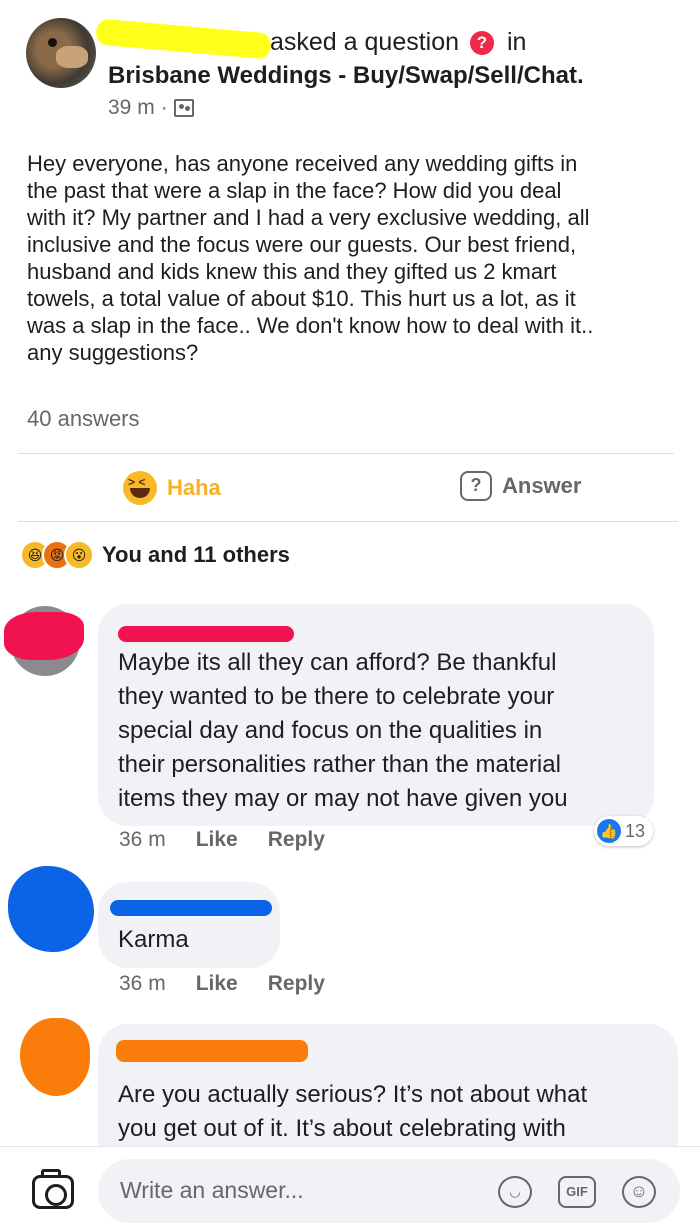  Describe the element at coordinates (481, 43) in the screenshot. I see `question-icon: ?` at that location.